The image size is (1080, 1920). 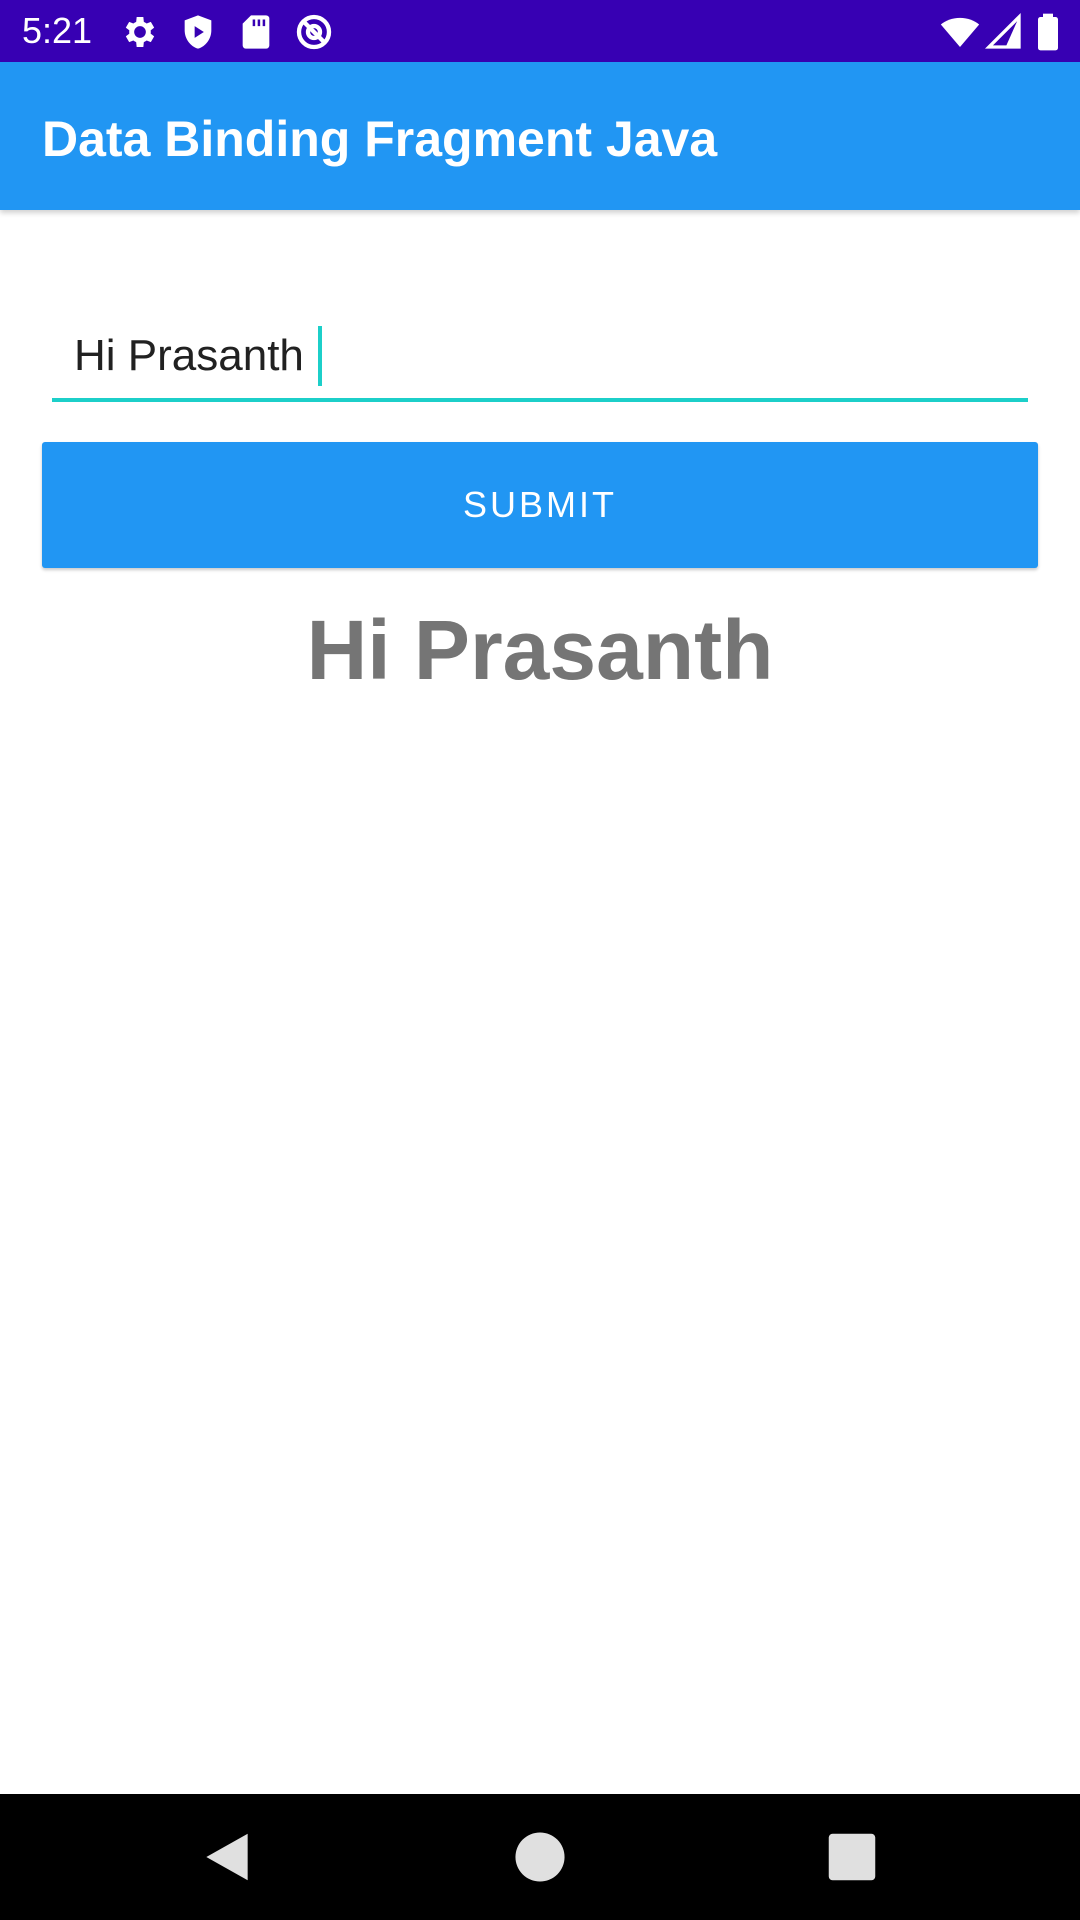 What do you see at coordinates (852, 1857) in the screenshot?
I see `recents-icon` at bounding box center [852, 1857].